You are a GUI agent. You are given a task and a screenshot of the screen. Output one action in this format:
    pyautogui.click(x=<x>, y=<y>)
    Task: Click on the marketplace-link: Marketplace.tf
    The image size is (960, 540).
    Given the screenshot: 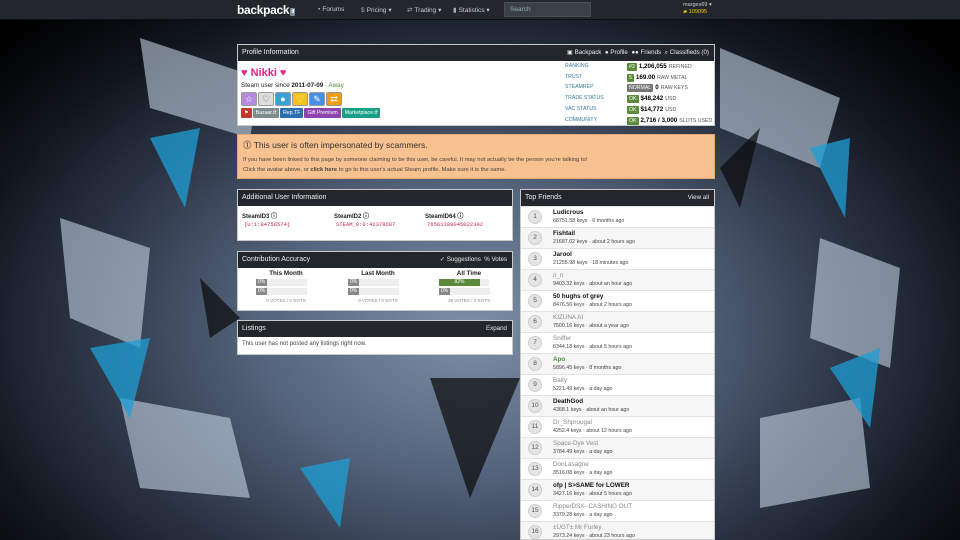 What is the action you would take?
    pyautogui.click(x=361, y=113)
    